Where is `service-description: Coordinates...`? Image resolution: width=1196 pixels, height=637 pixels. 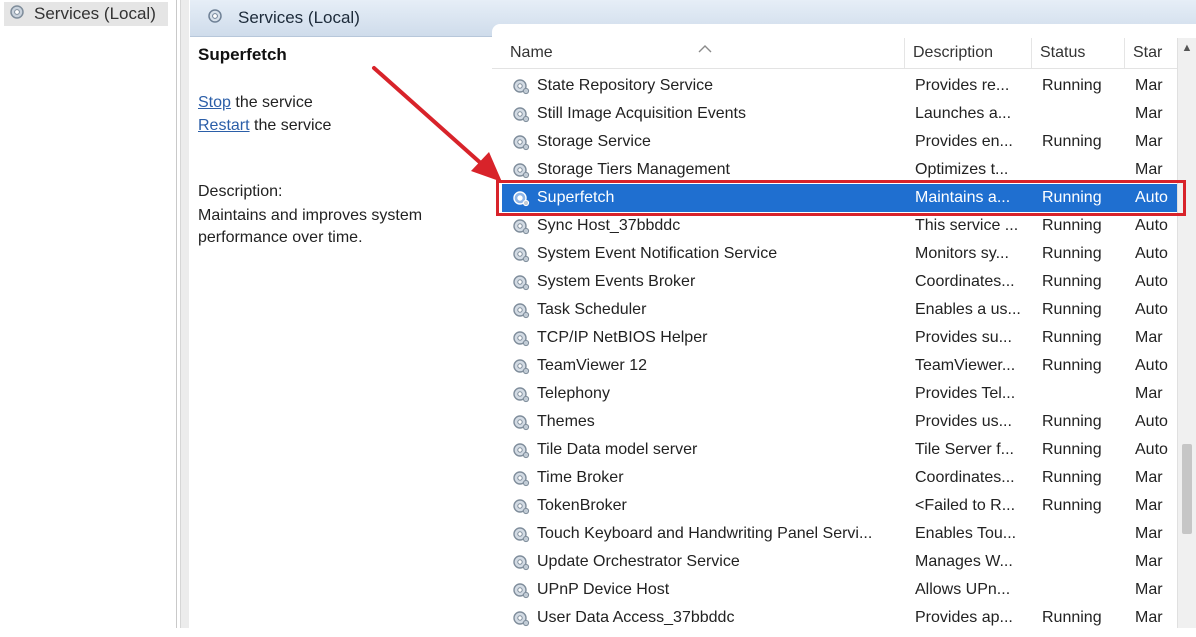 service-description: Coordinates... is located at coordinates (965, 477).